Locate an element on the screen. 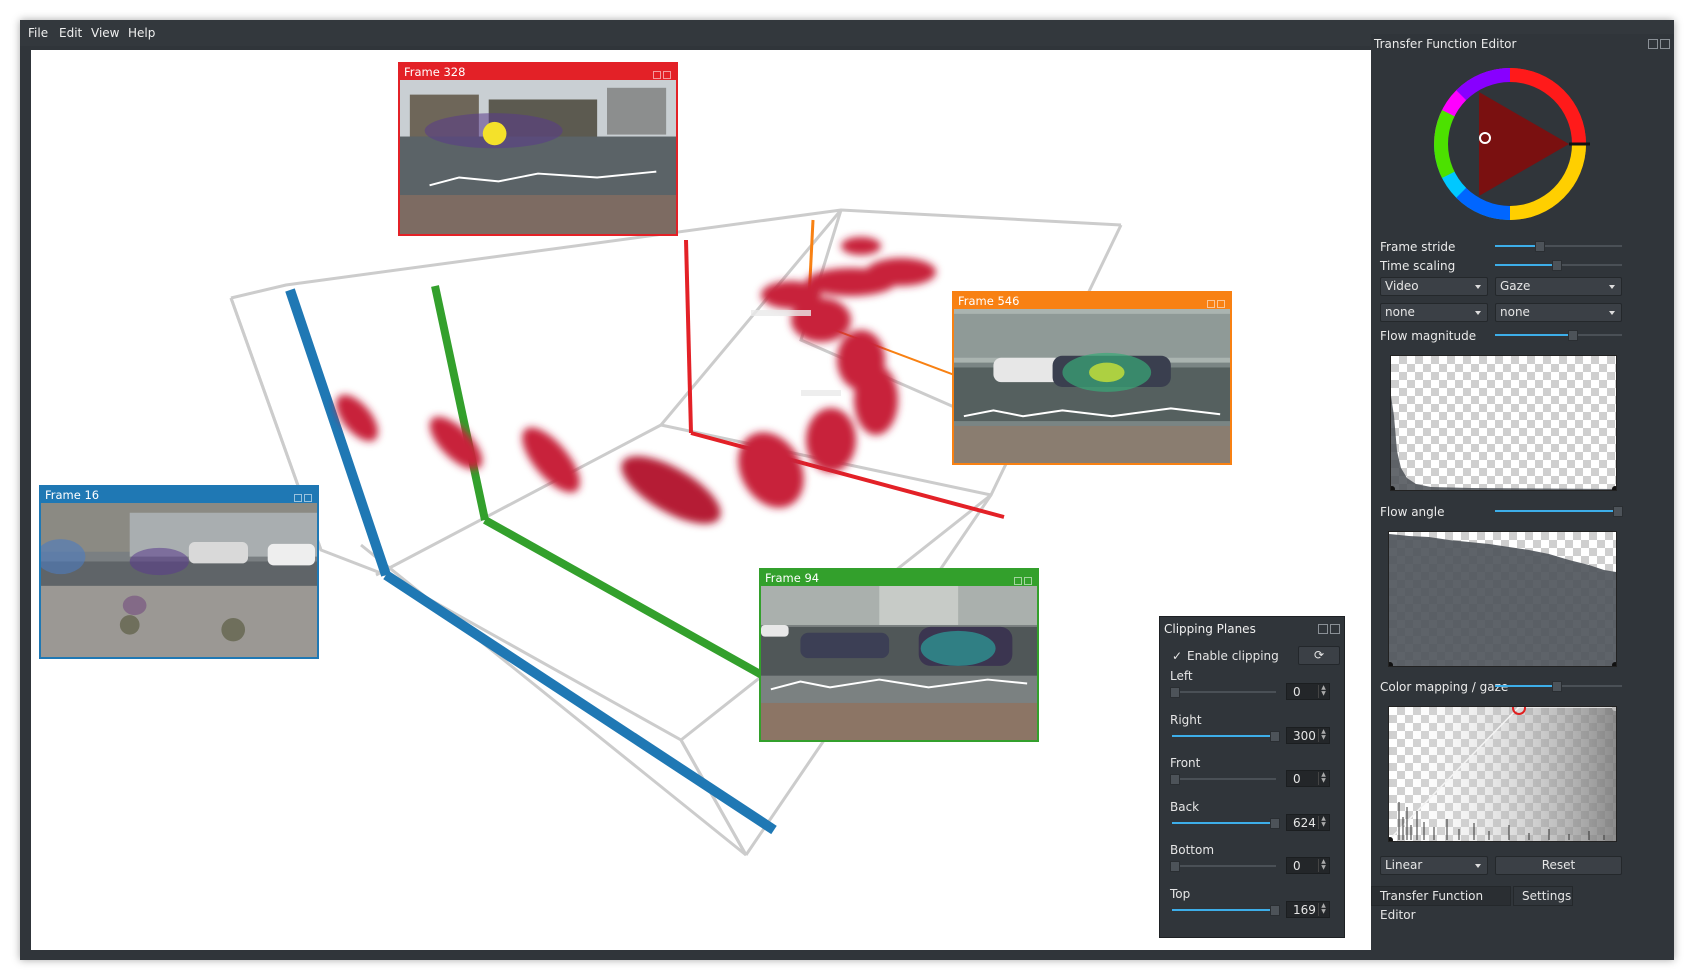  reset-button: Reset is located at coordinates (1558, 865).